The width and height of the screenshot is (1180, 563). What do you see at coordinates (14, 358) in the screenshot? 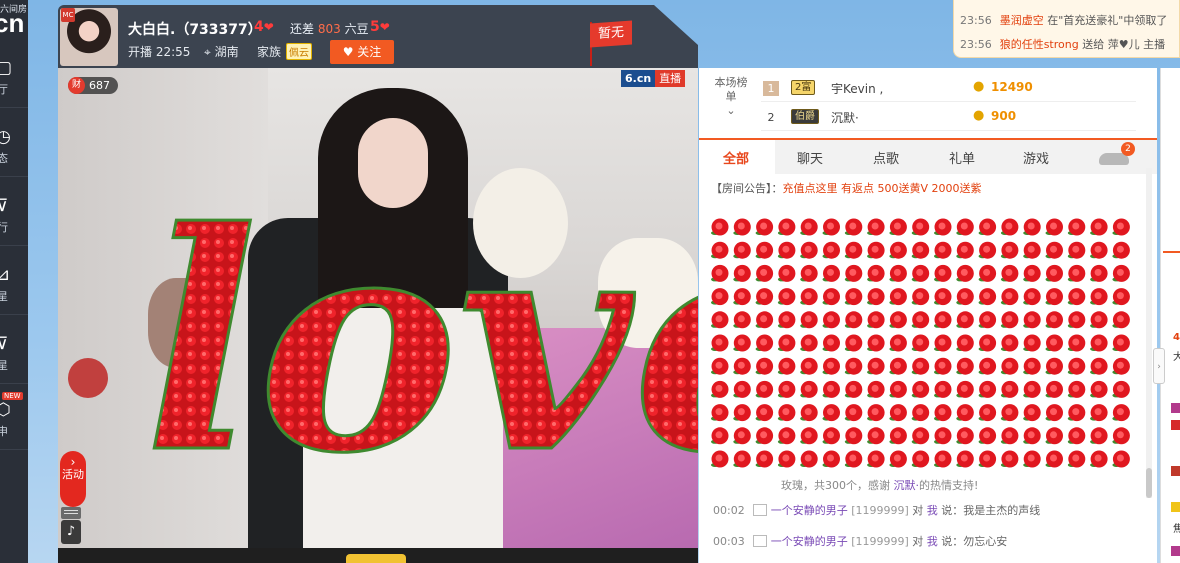
I see `nav-item-star-2: ⊽ 星` at bounding box center [14, 358].